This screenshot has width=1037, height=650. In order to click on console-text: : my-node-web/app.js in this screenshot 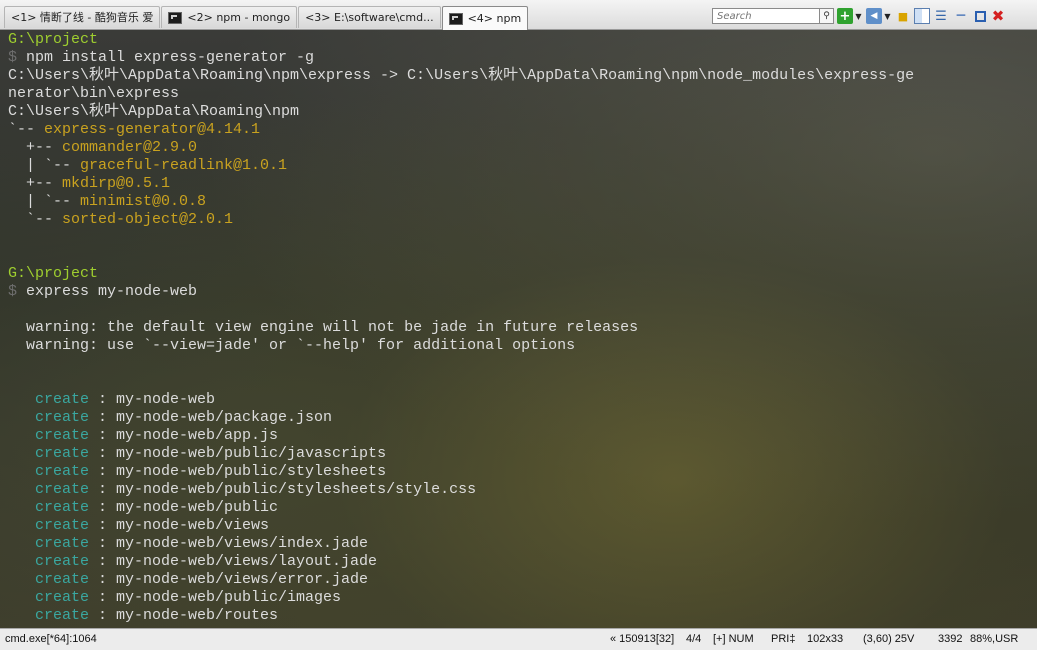, I will do `click(184, 435)`.